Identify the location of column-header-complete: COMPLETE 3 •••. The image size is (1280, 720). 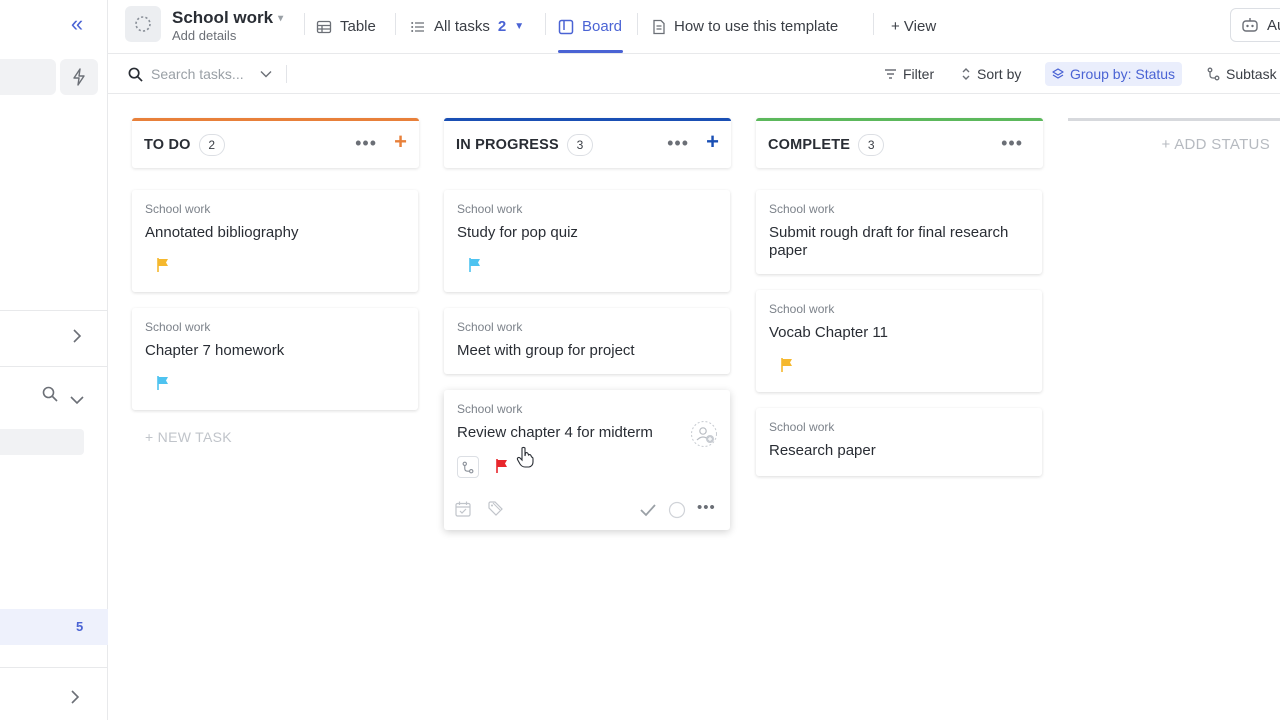
(899, 143).